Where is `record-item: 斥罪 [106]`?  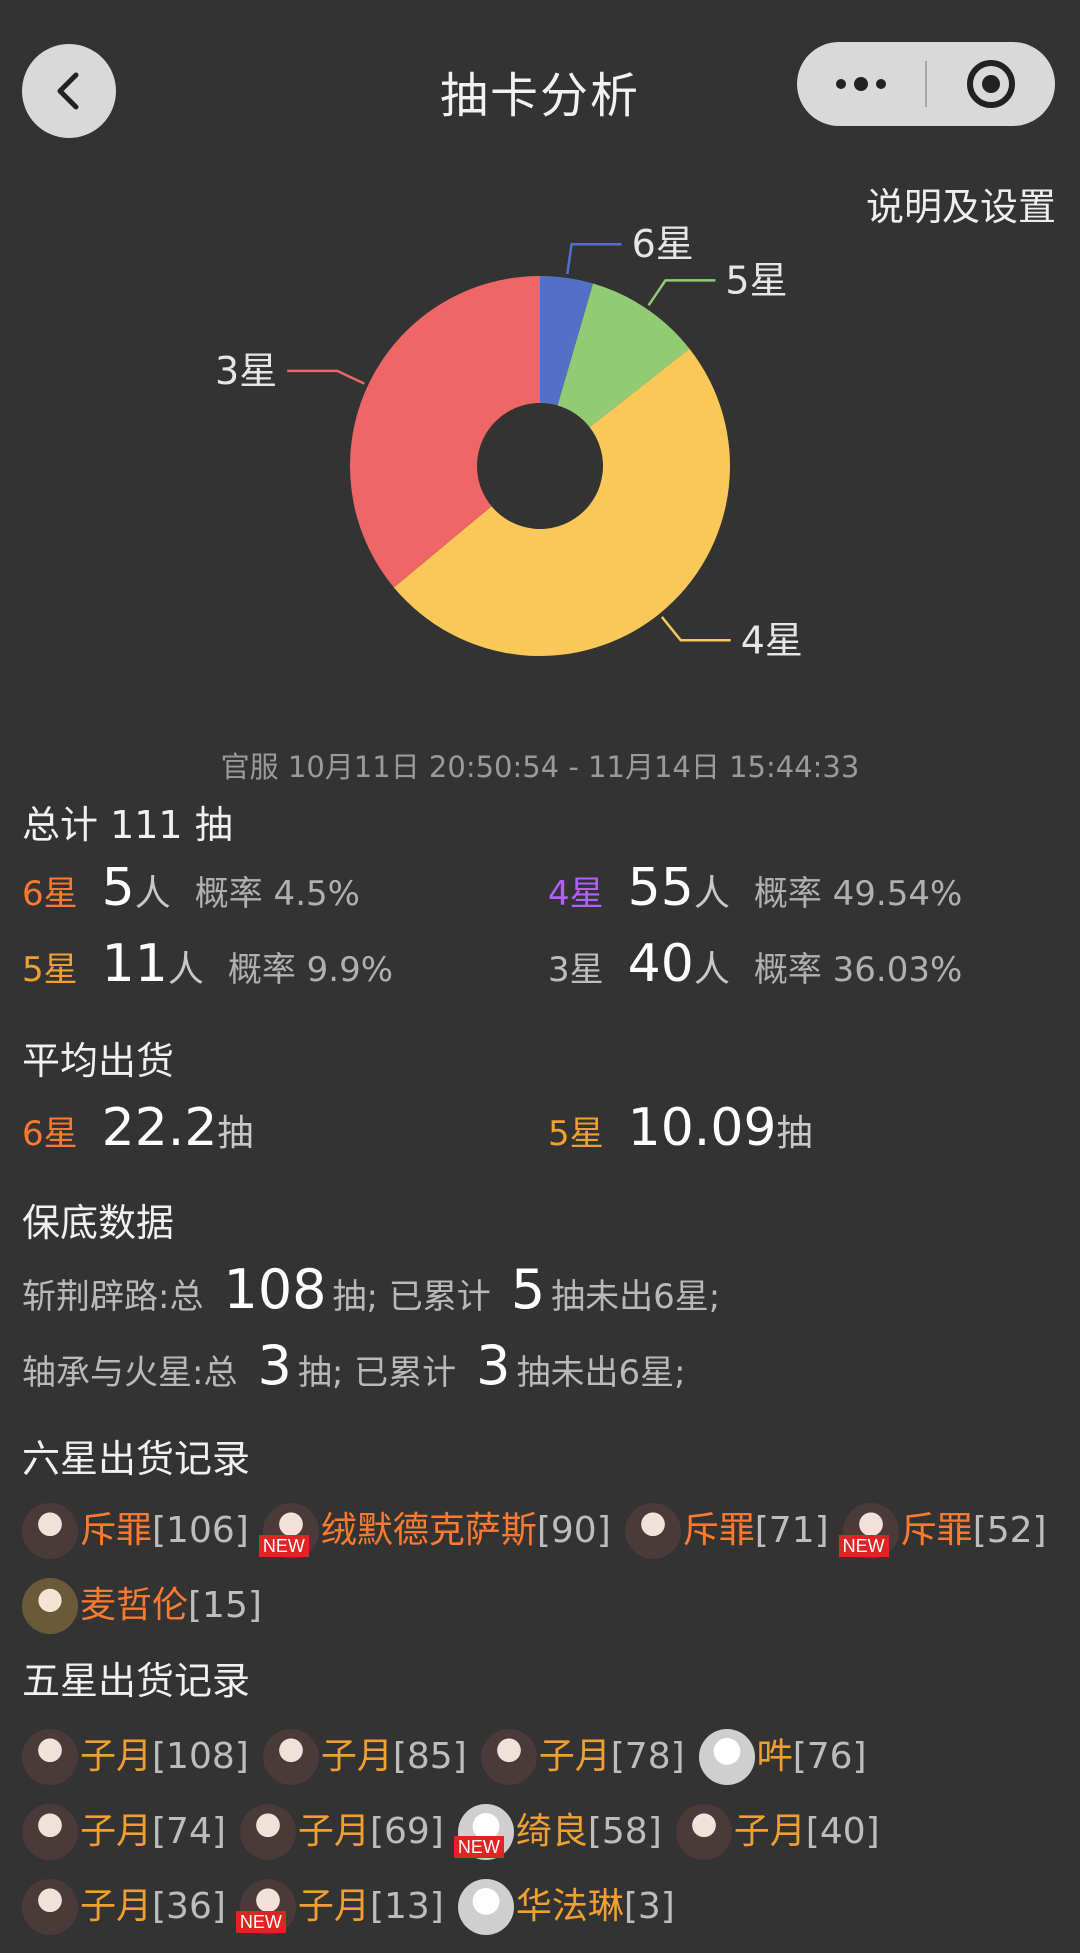 record-item: 斥罪 [106] is located at coordinates (135, 1531).